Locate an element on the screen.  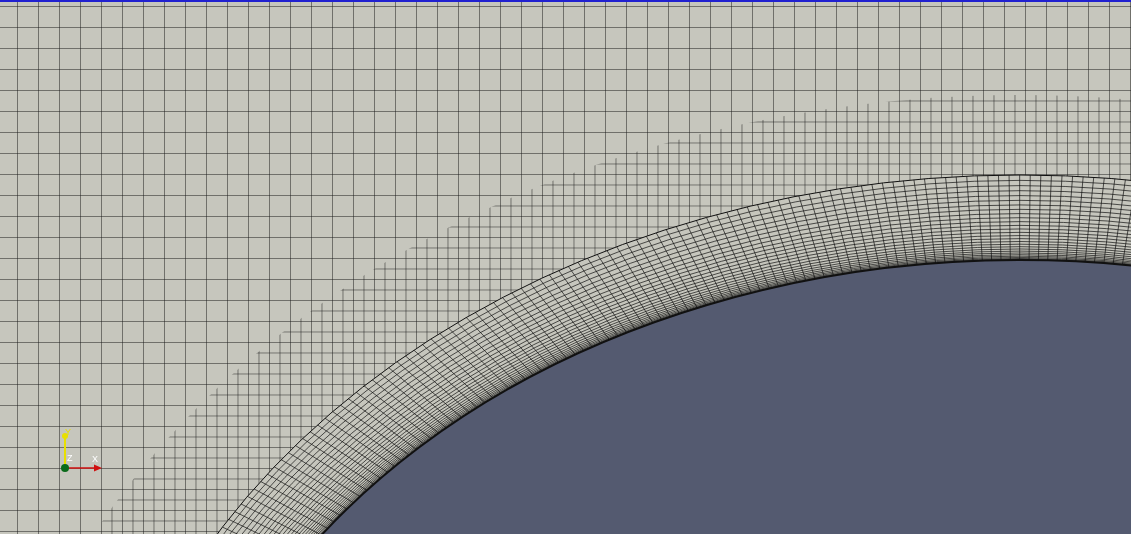
axis-label: Y is located at coordinates (68, 432).